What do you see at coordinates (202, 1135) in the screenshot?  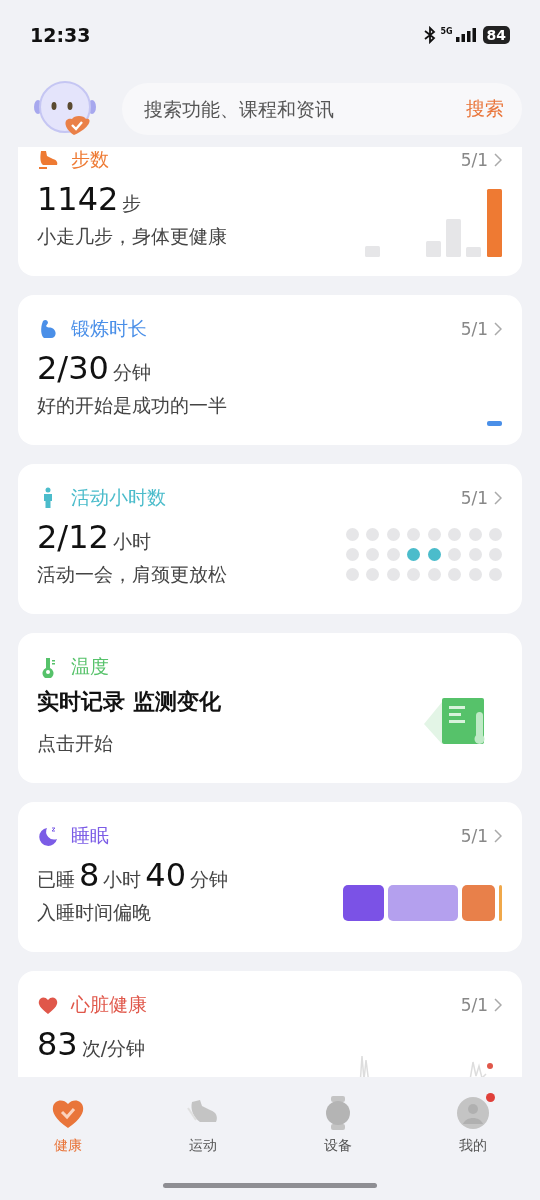 I see `nav-tab: 运动` at bounding box center [202, 1135].